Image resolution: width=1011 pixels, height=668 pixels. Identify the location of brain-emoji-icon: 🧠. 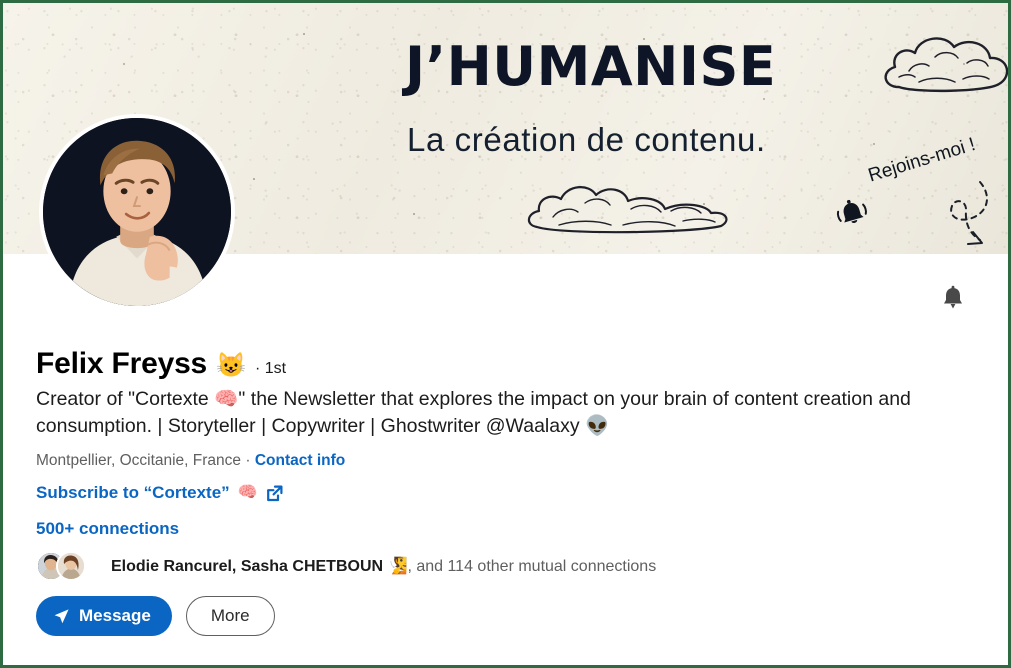
(247, 492).